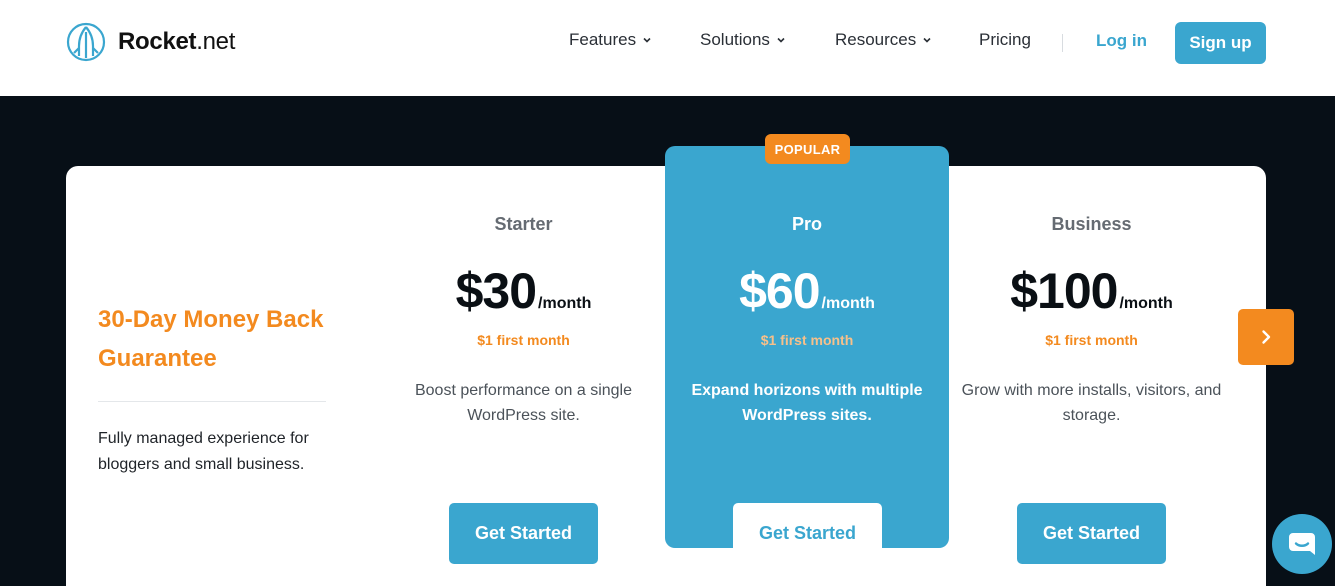  Describe the element at coordinates (1064, 291) in the screenshot. I see `plan-price: $100` at that location.